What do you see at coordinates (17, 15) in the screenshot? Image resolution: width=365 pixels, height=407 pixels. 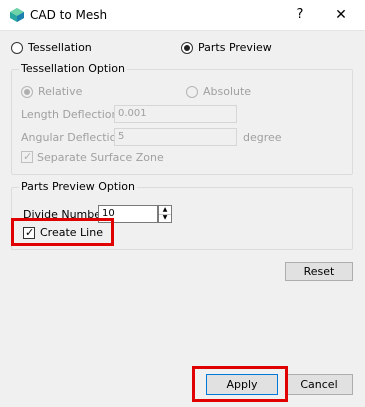 I see `app-icon` at bounding box center [17, 15].